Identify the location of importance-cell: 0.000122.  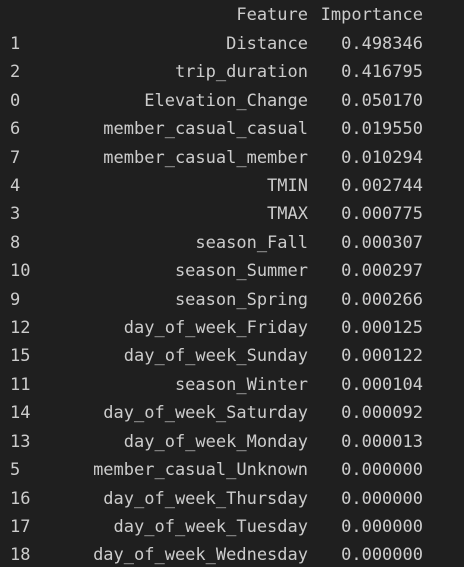
(382, 356).